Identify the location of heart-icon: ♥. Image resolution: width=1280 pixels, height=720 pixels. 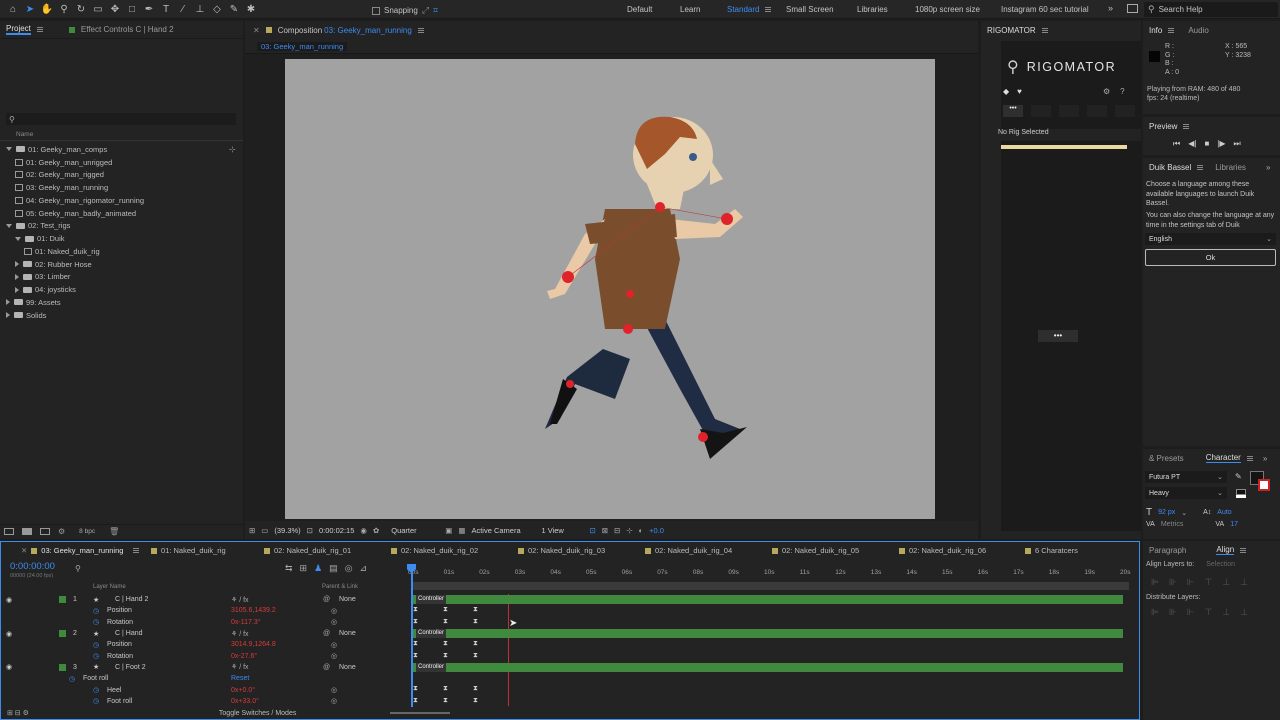
(1019, 91).